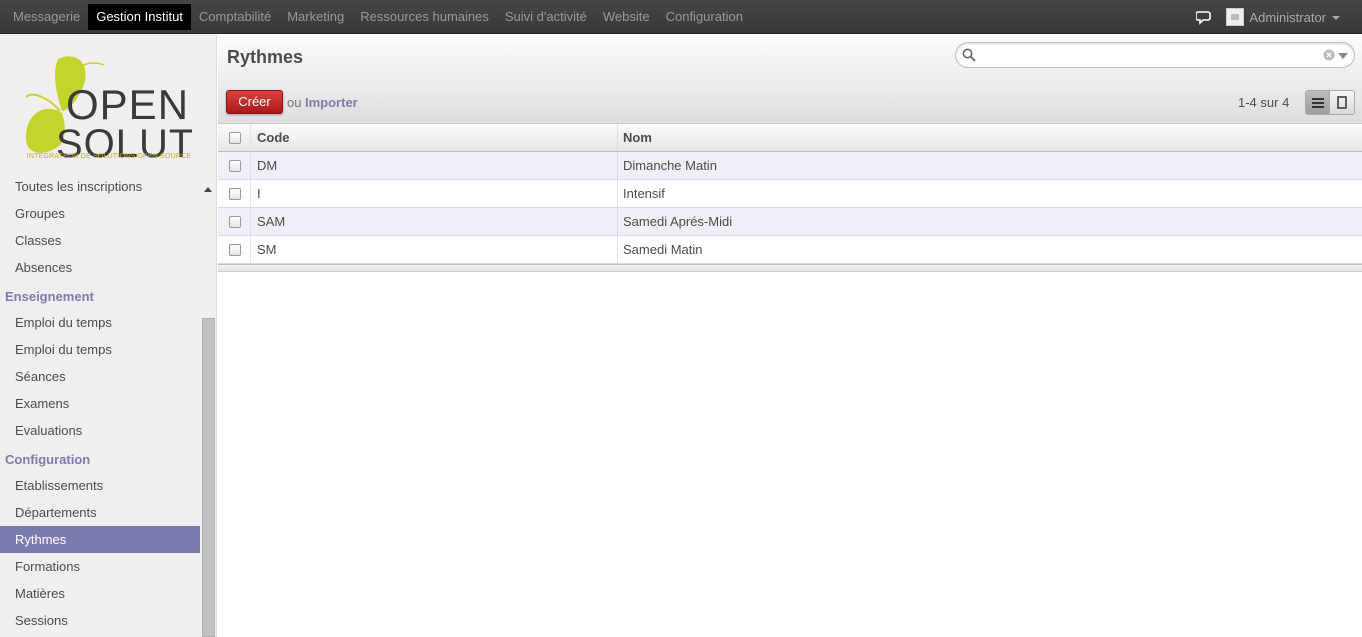  I want to click on chat-icon, so click(1204, 17).